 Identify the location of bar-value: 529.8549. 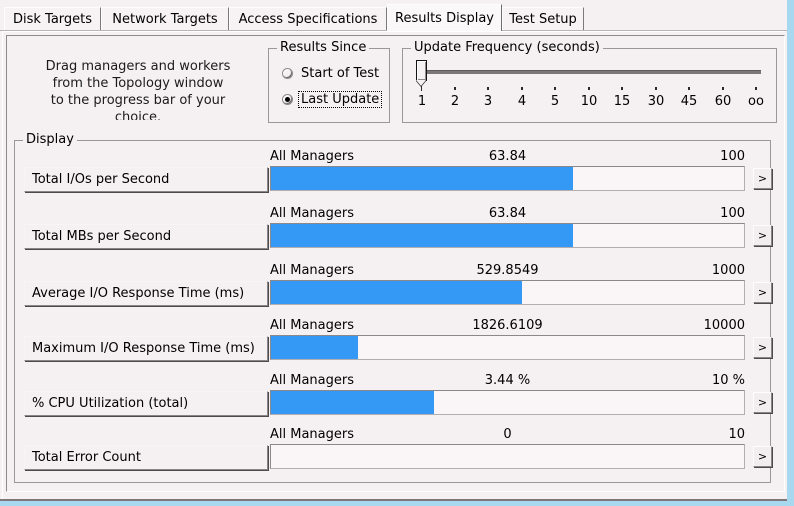
(507, 270).